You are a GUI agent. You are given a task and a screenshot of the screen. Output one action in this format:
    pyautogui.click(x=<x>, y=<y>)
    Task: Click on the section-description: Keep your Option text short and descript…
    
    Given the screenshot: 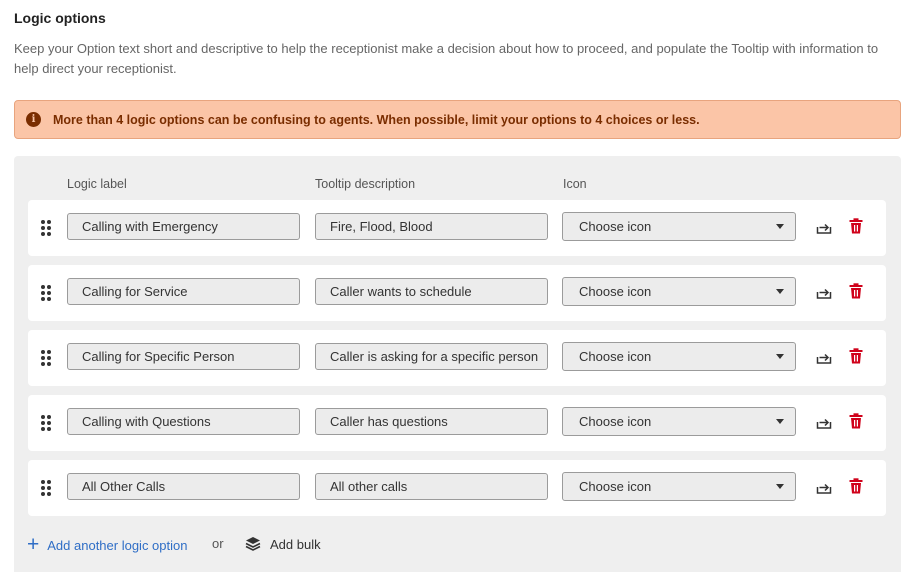 What is the action you would take?
    pyautogui.click(x=446, y=58)
    